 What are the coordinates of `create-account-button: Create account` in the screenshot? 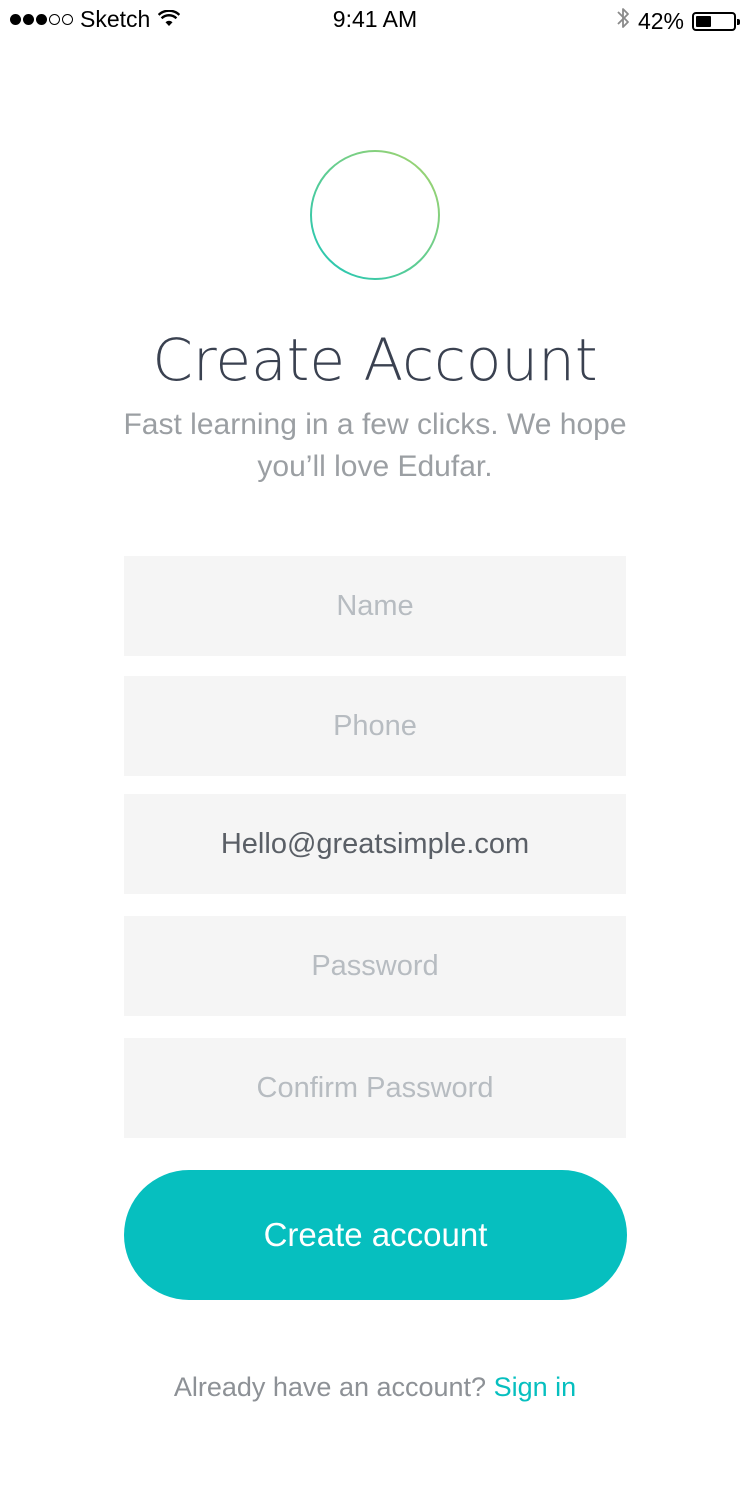 It's located at (375, 1235).